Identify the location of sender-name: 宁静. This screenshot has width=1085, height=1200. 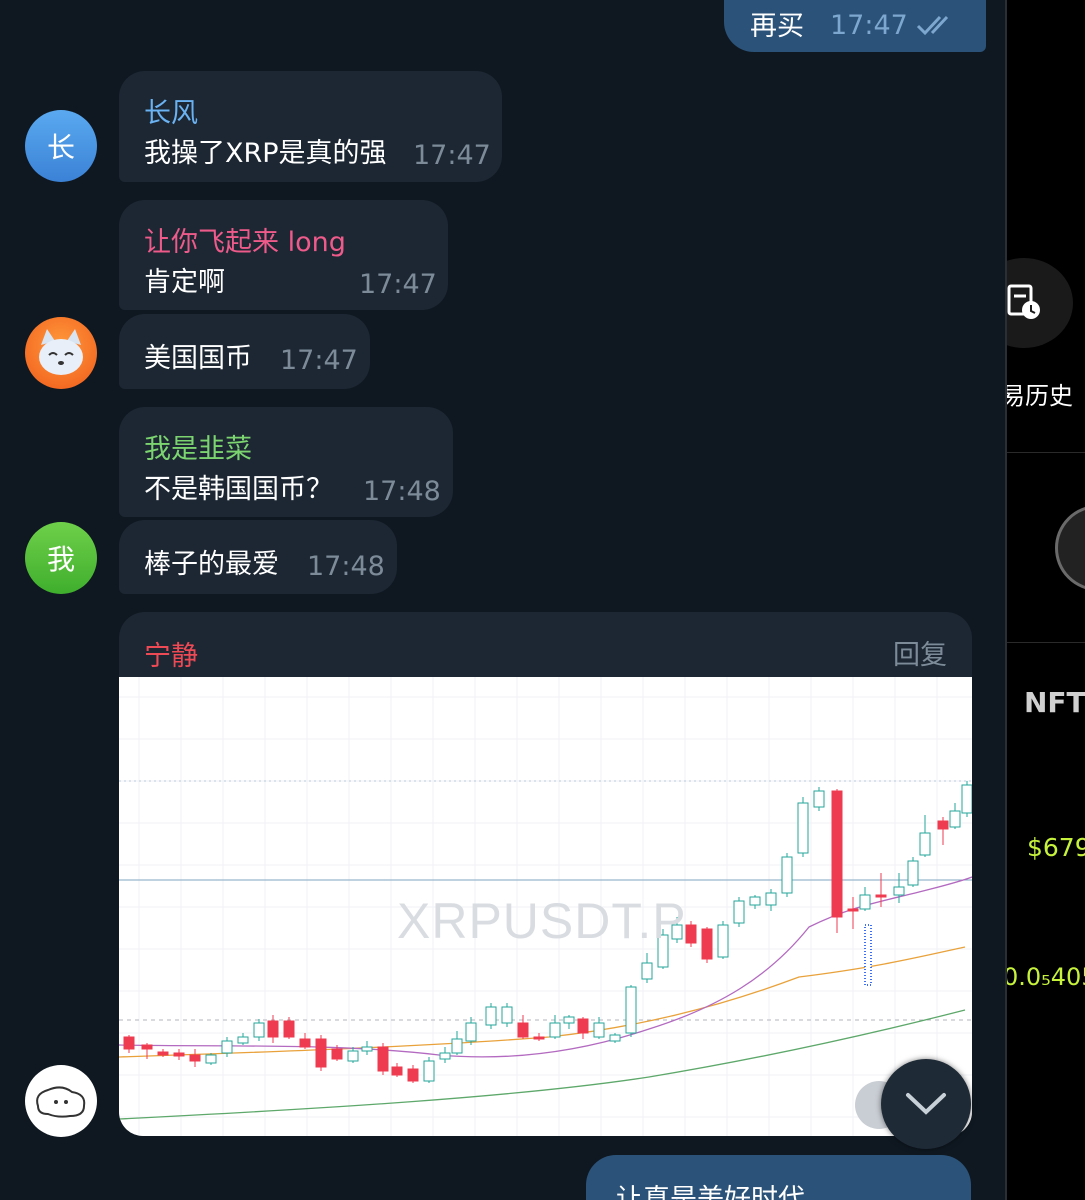
(171, 653).